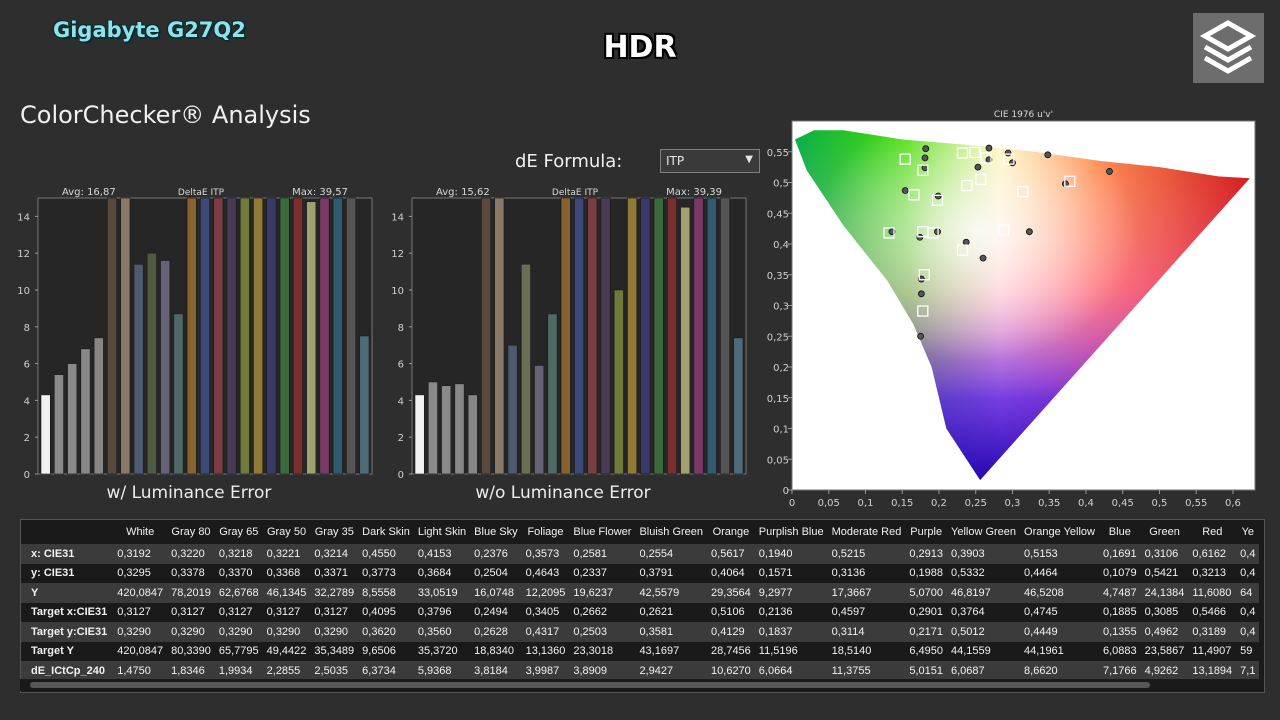 The width and height of the screenshot is (1280, 720). Describe the element at coordinates (1119, 593) in the screenshot. I see `table-cell: 4,7487` at that location.